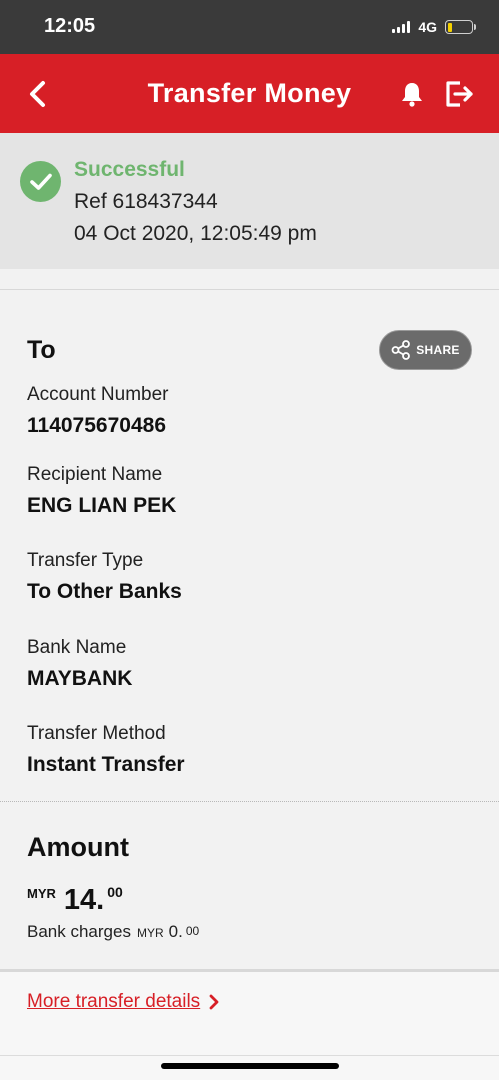  Describe the element at coordinates (40, 181) in the screenshot. I see `check-circle-icon` at that location.